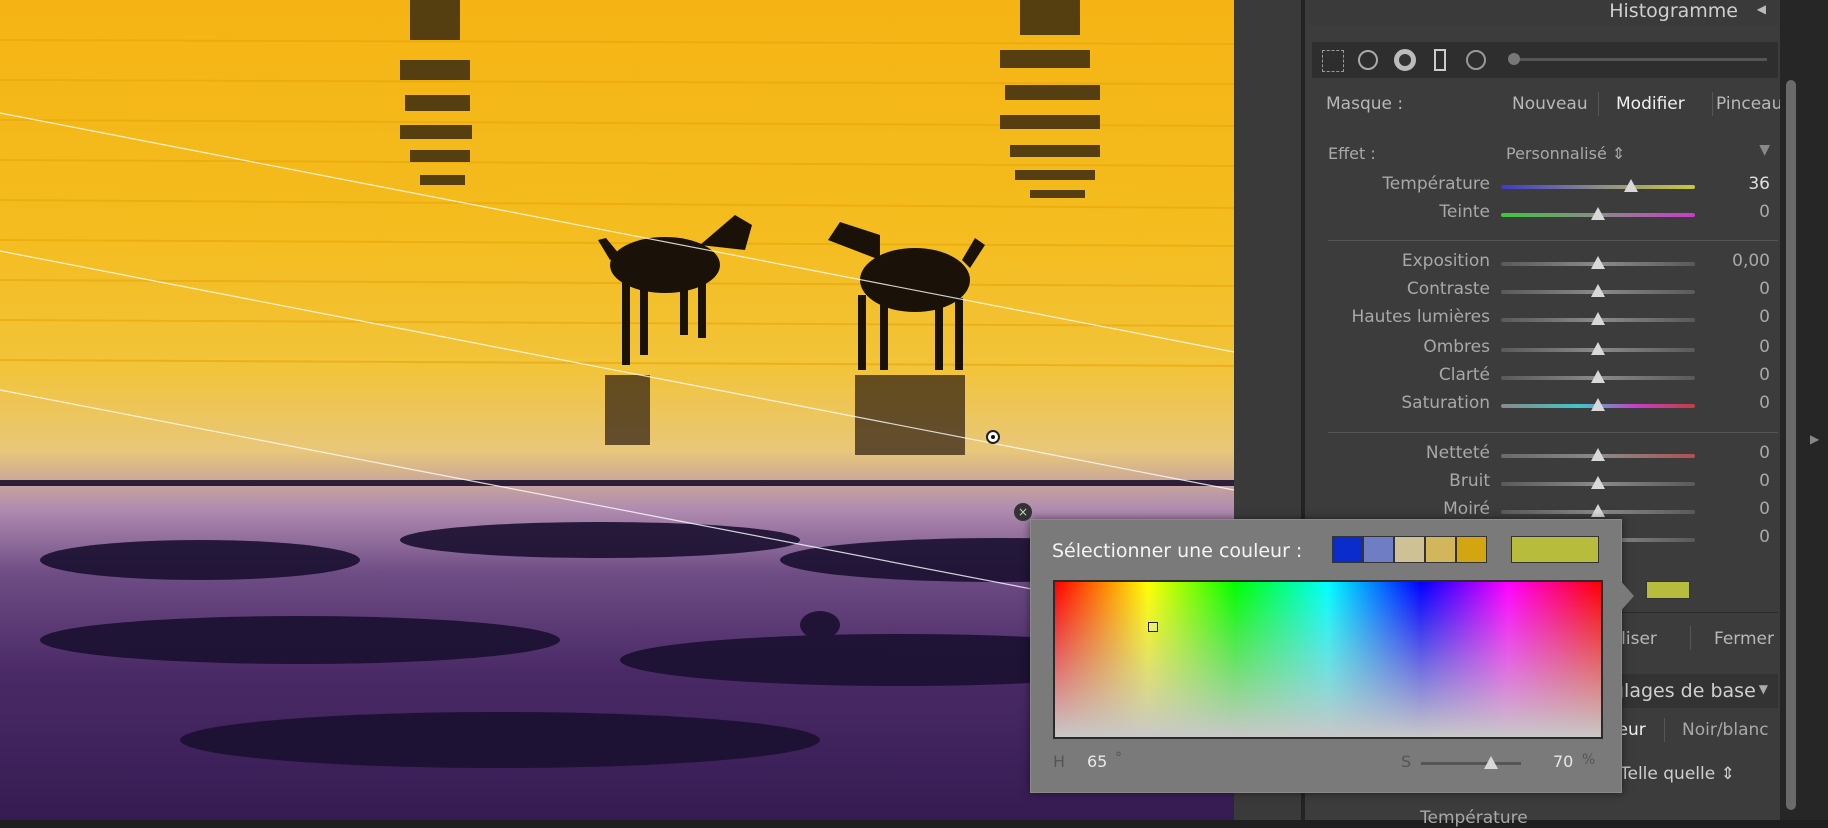 This screenshot has width=1828, height=828. What do you see at coordinates (1059, 761) in the screenshot?
I see `hue-label: H` at bounding box center [1059, 761].